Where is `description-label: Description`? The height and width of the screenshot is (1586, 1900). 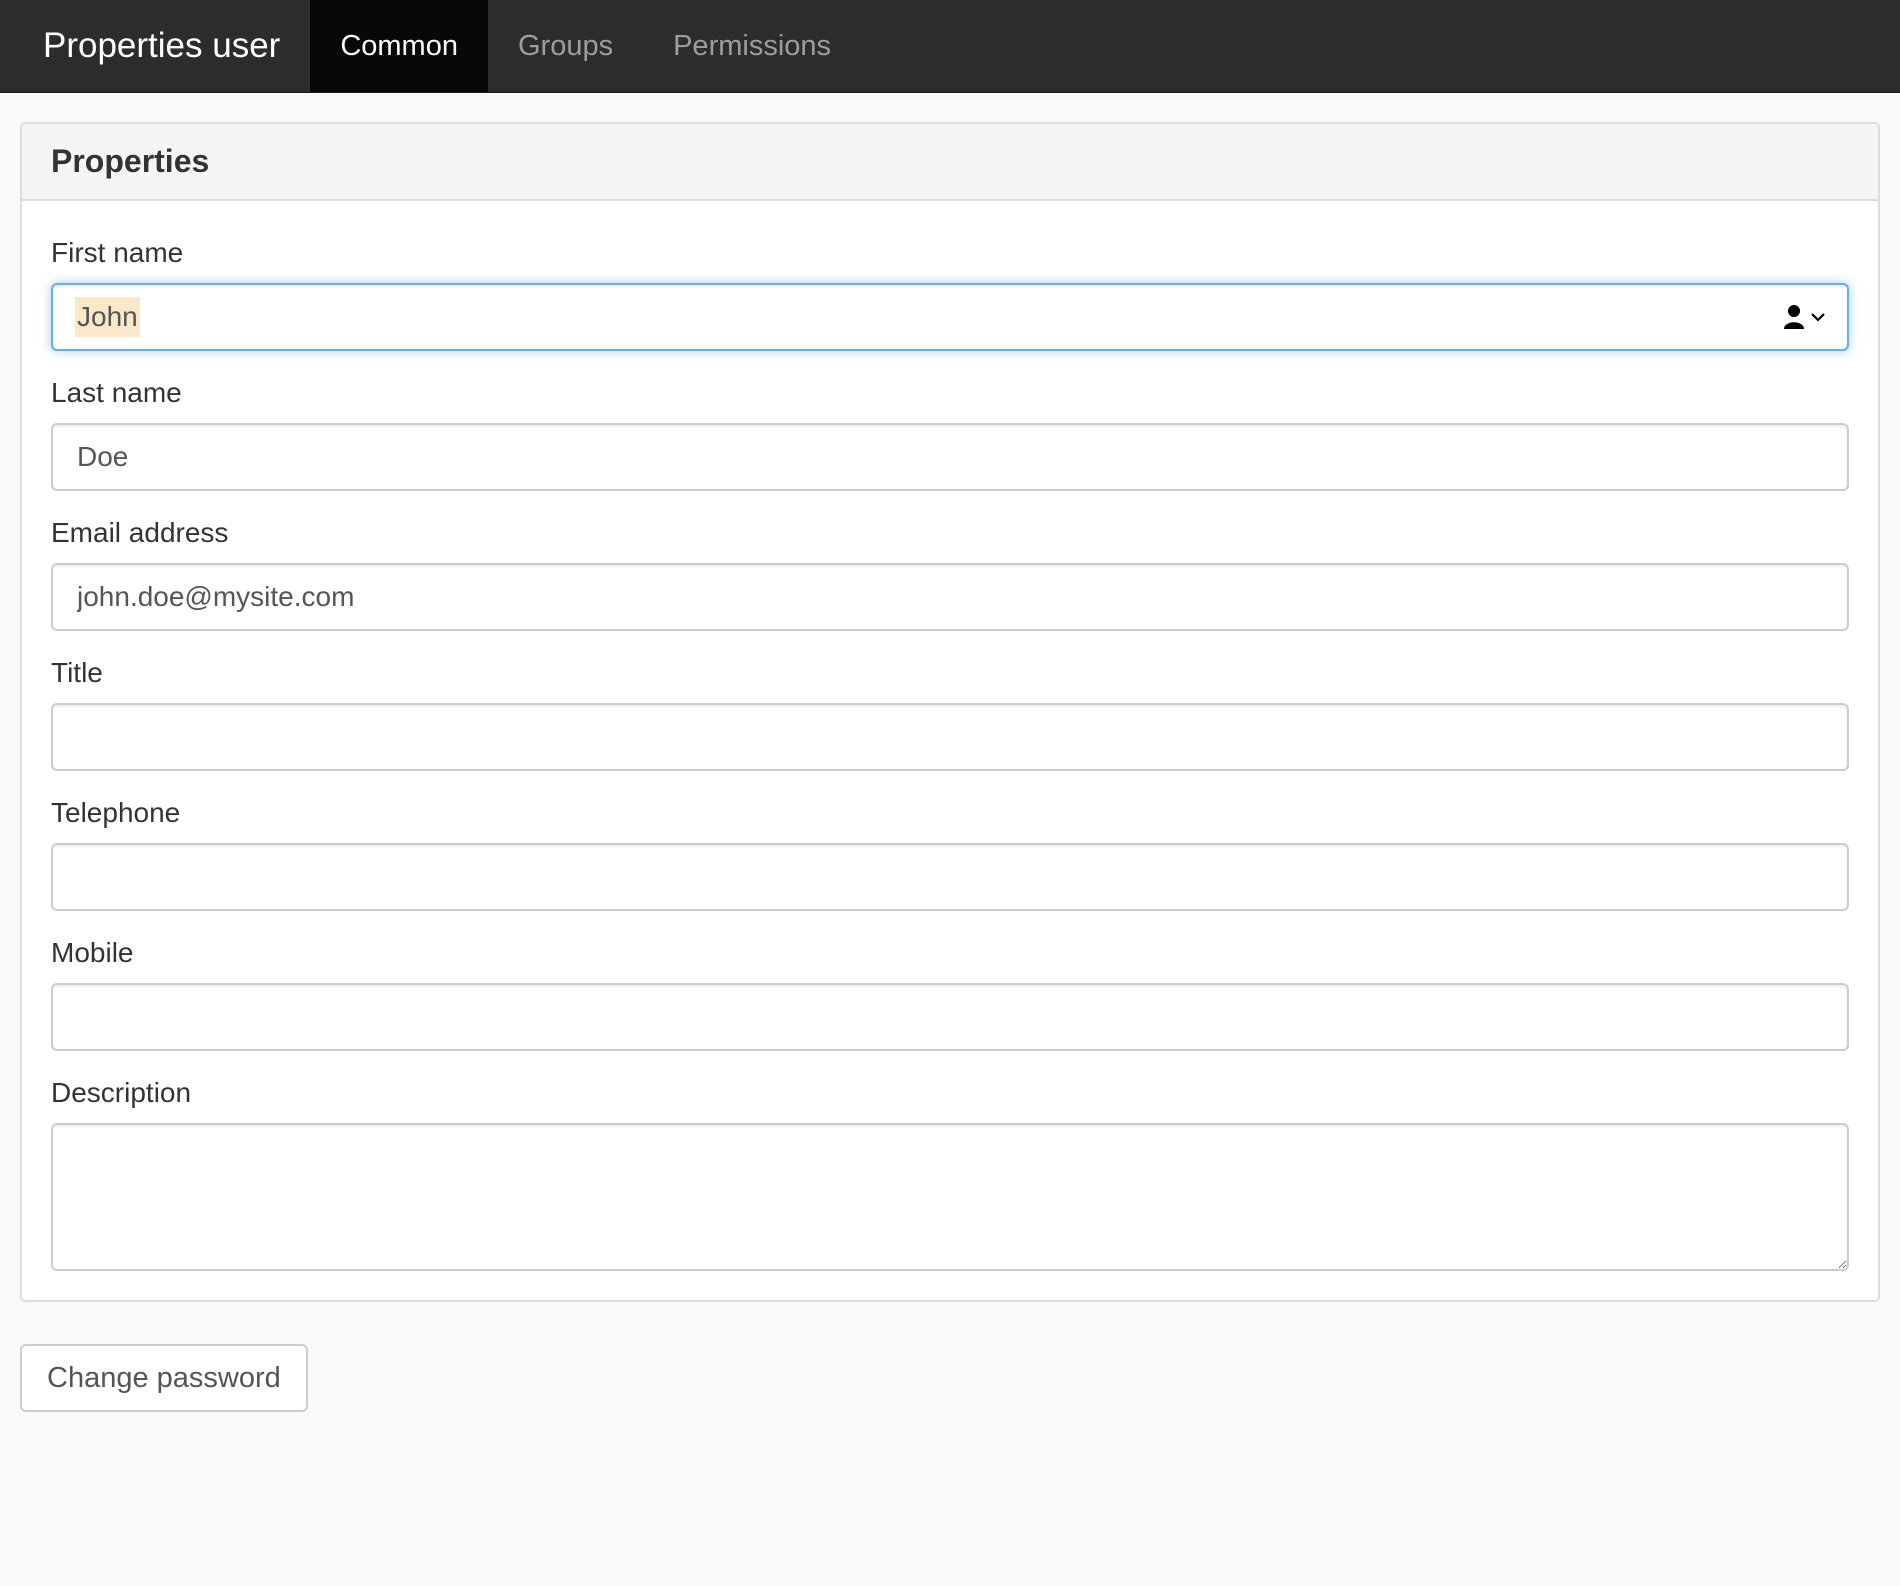
description-label: Description is located at coordinates (121, 1092).